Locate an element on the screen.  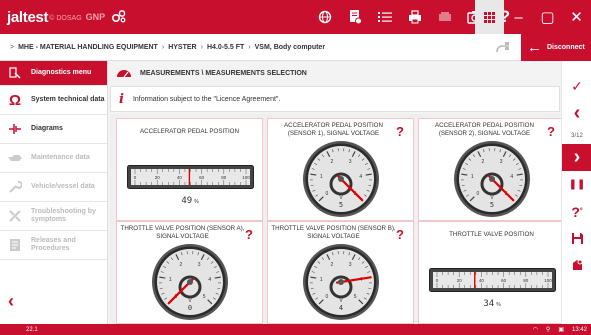
measurement-panel: THROTTLE VALVE POSITION 0 20 40 60 80 100 34% is located at coordinates (491, 272).